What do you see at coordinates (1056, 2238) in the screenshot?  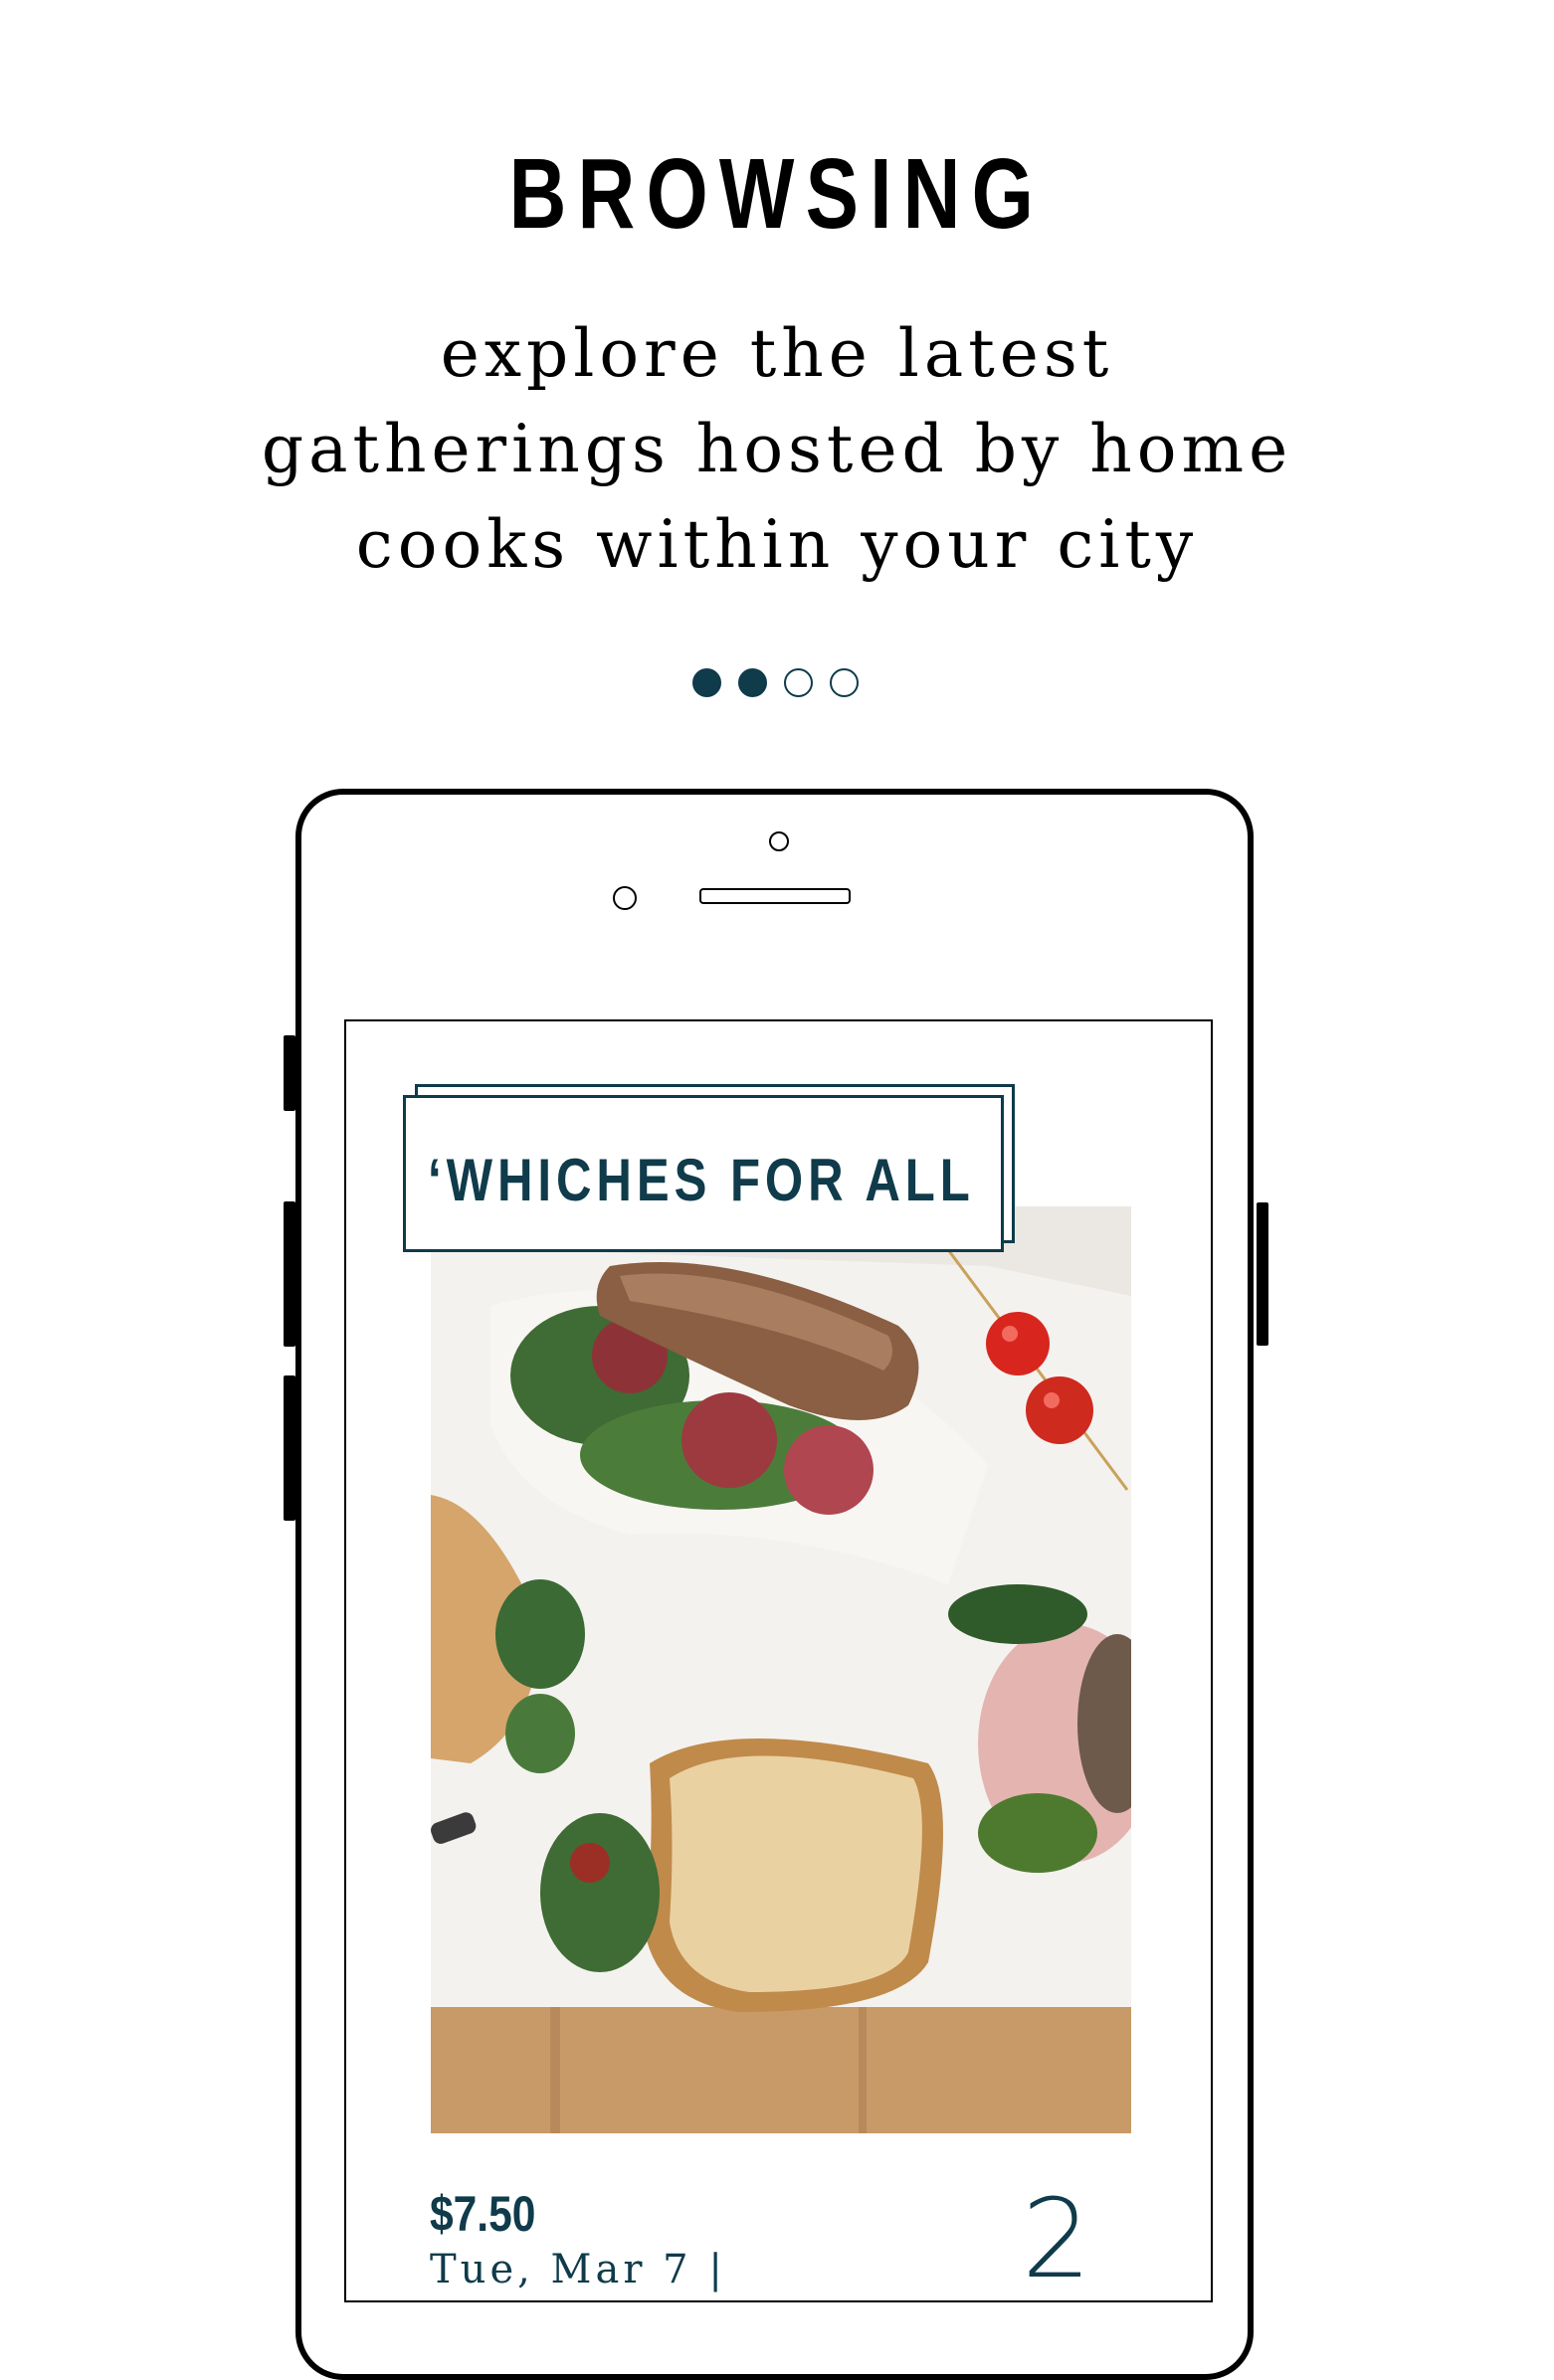 I see `seats-count: 2` at bounding box center [1056, 2238].